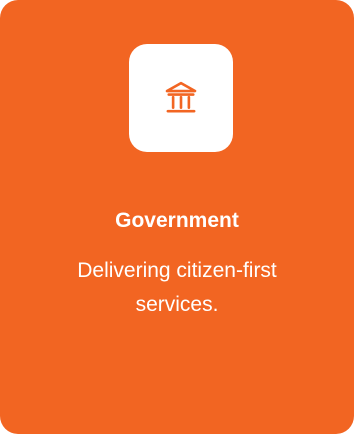 This screenshot has width=354, height=434. I want to click on card-title: Government, so click(177, 220).